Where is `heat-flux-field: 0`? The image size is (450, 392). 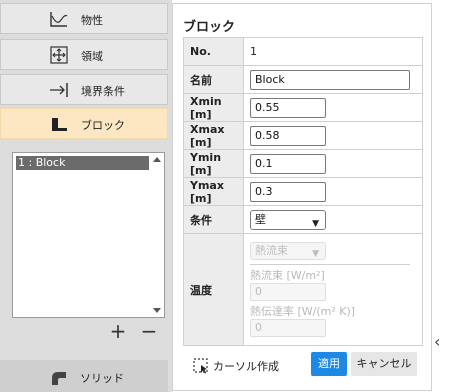
heat-flux-field: 0 is located at coordinates (288, 292).